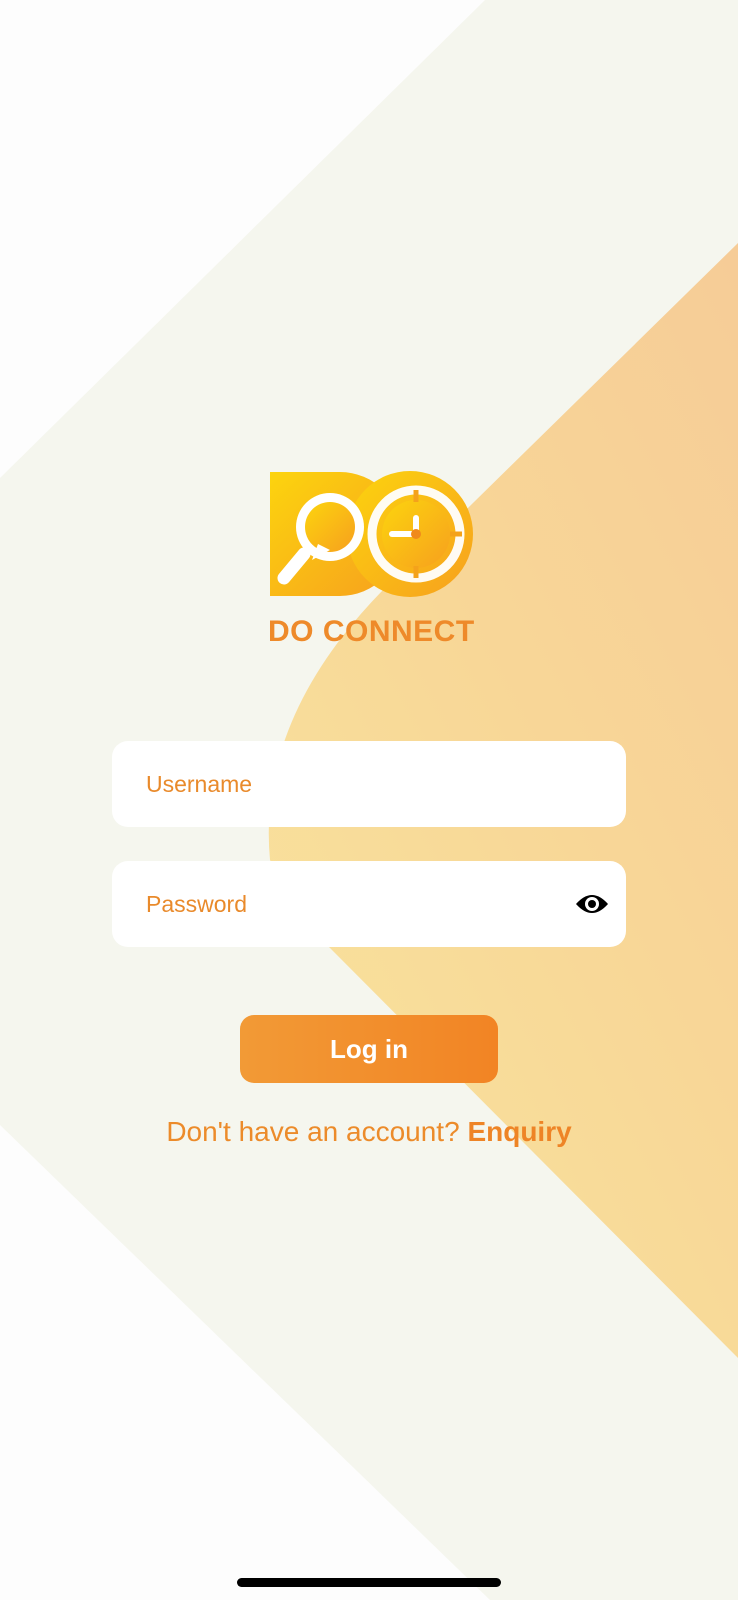 Image resolution: width=738 pixels, height=1600 pixels. Describe the element at coordinates (369, 1582) in the screenshot. I see `home-indicator` at that location.